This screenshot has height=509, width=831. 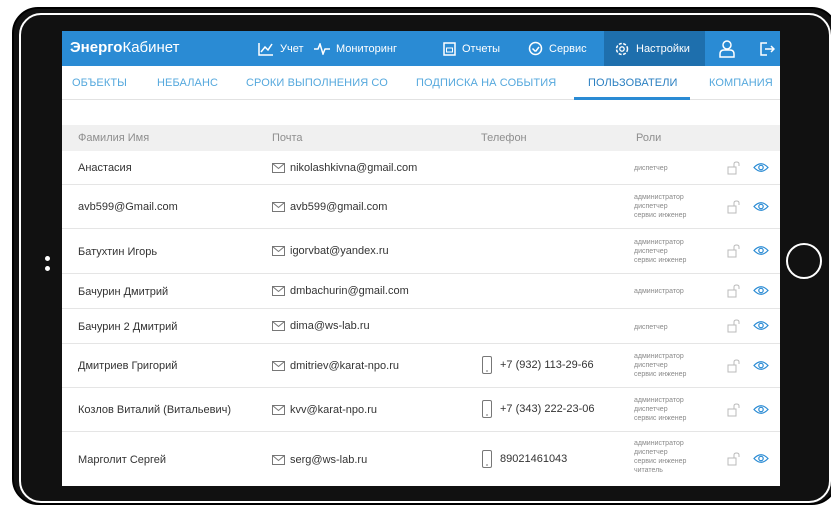 What do you see at coordinates (654, 48) in the screenshot?
I see `nav-item-settings: Настройки` at bounding box center [654, 48].